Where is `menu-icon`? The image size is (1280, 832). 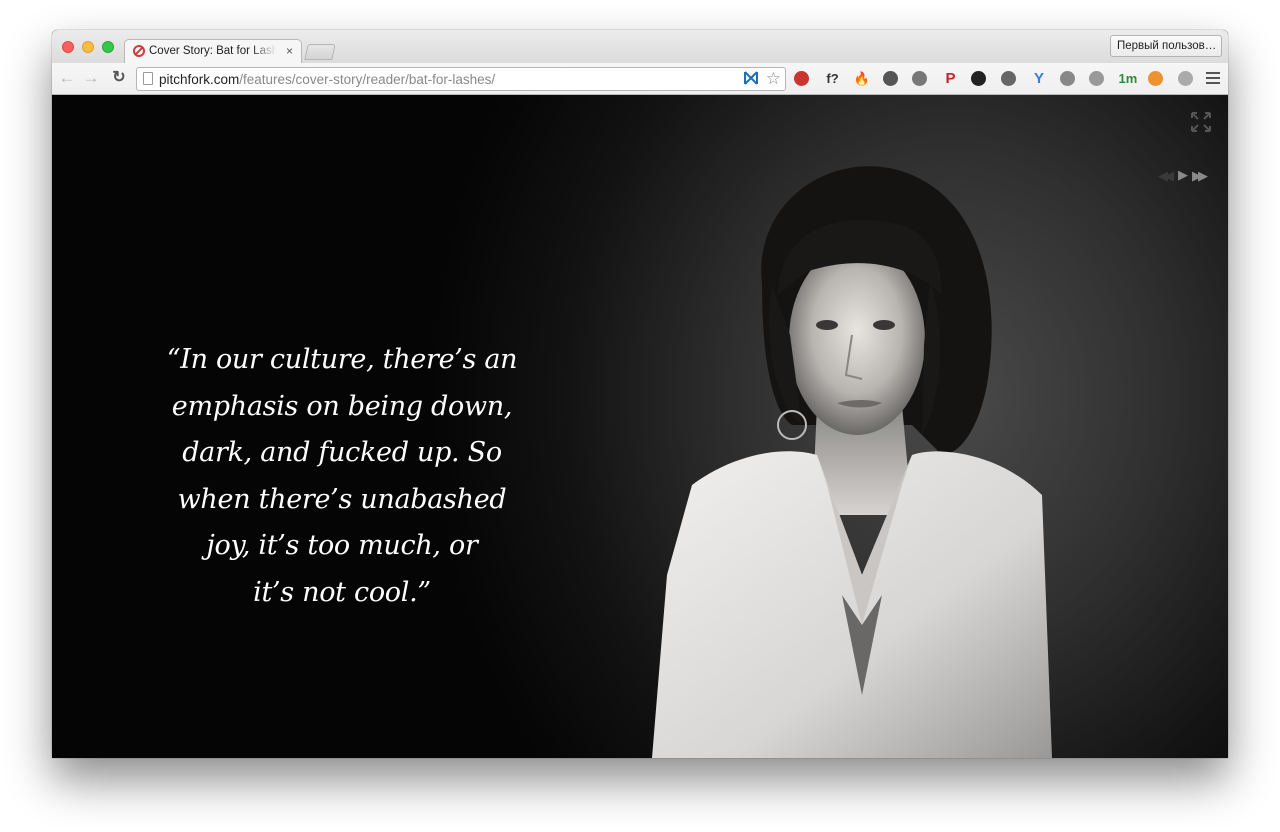 menu-icon is located at coordinates (1213, 79).